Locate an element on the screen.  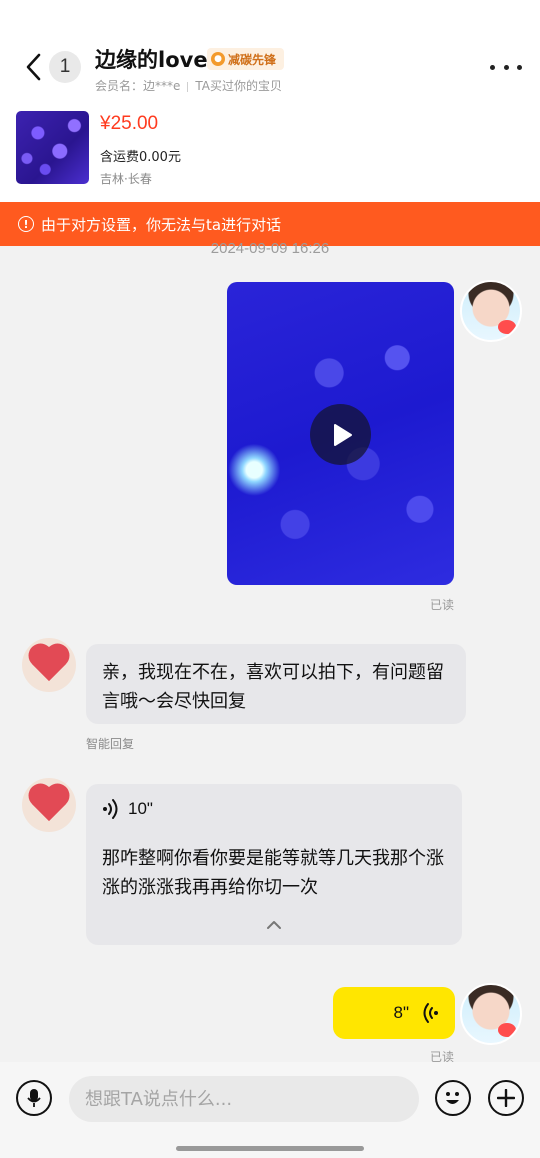
chevron-left-icon is located at coordinates (33, 67).